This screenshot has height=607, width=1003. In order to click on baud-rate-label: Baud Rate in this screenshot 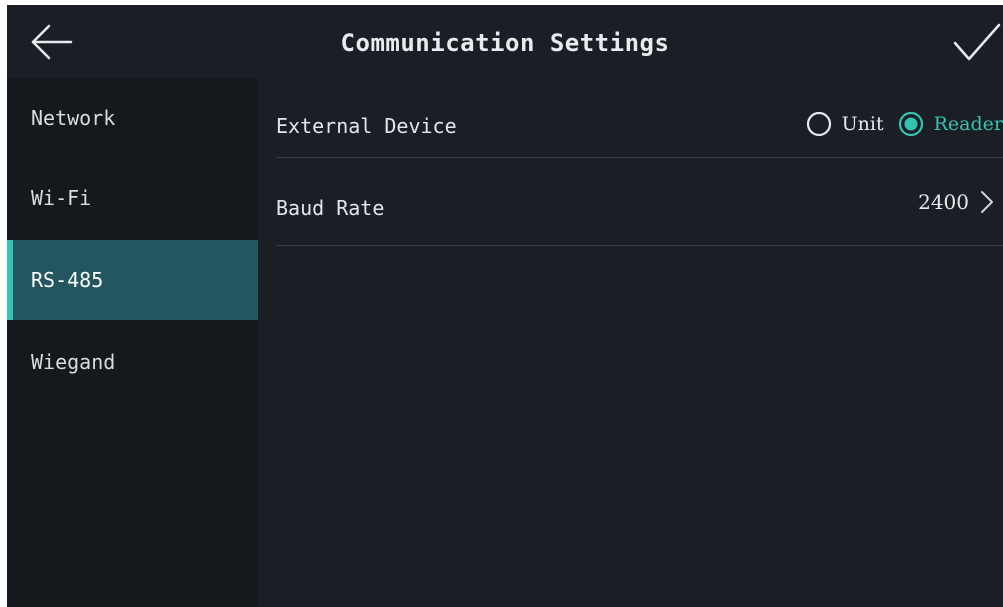, I will do `click(330, 208)`.